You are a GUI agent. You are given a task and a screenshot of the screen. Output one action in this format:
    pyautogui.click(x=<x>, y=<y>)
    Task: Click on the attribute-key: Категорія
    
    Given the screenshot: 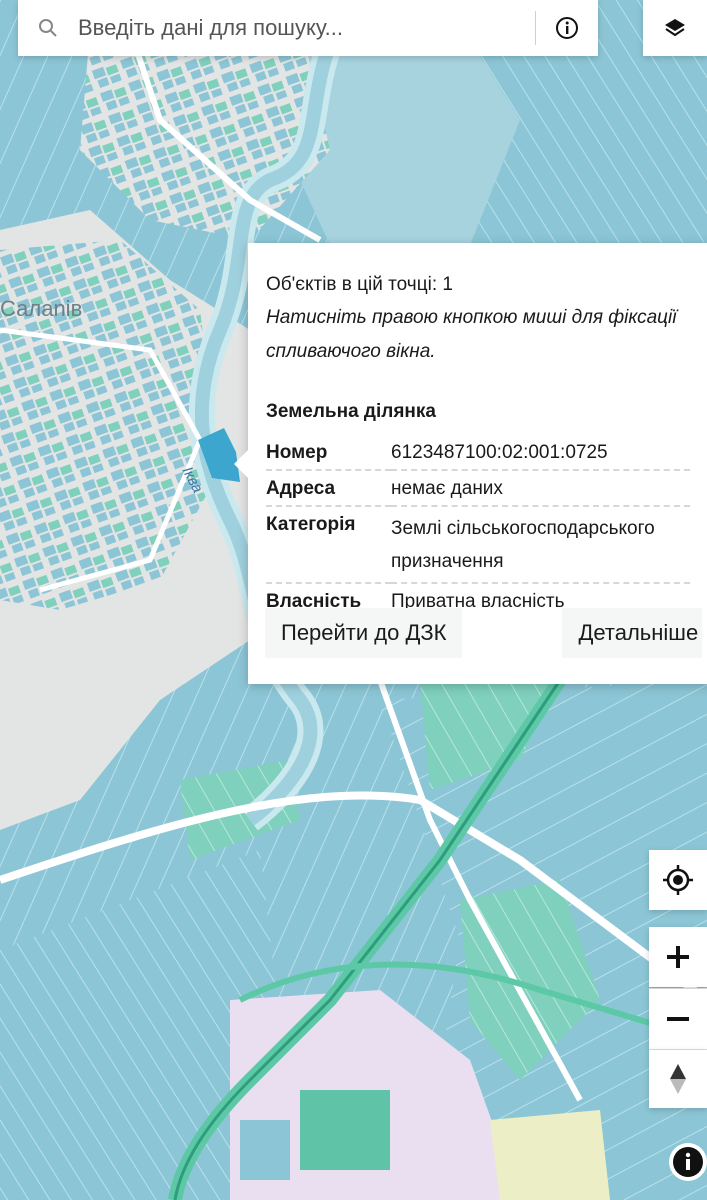 What is the action you would take?
    pyautogui.click(x=328, y=545)
    